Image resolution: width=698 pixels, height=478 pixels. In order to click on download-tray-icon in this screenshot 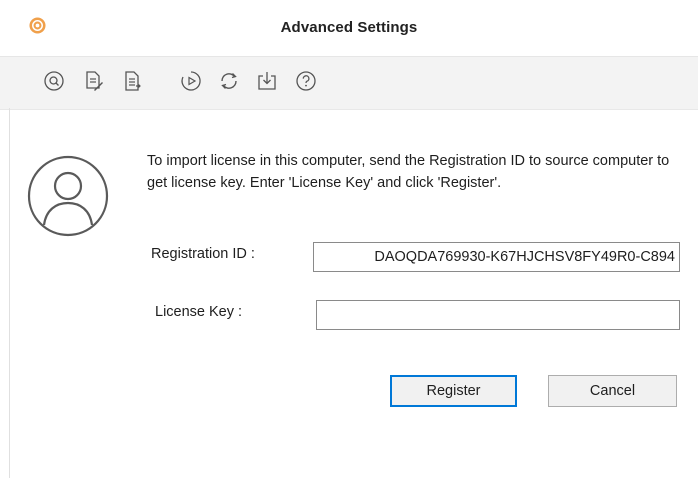, I will do `click(267, 81)`.